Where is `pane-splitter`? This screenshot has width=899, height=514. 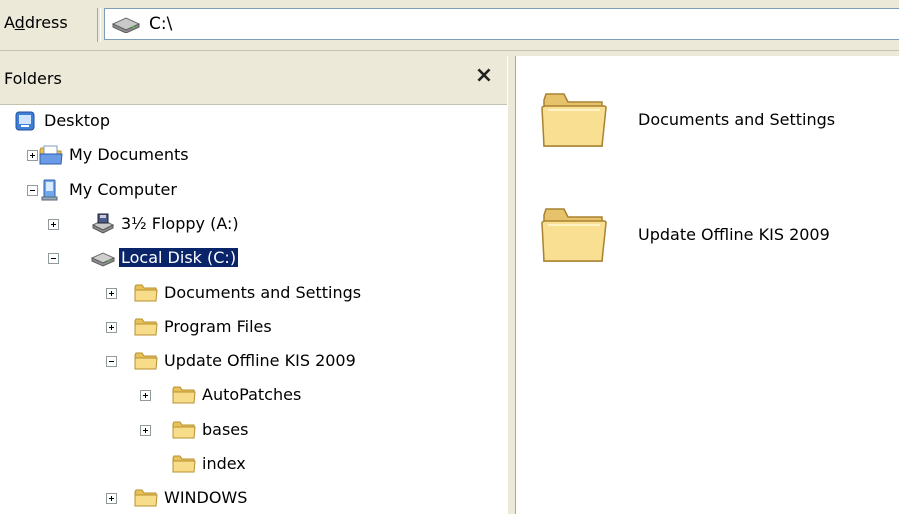
pane-splitter is located at coordinates (511, 285).